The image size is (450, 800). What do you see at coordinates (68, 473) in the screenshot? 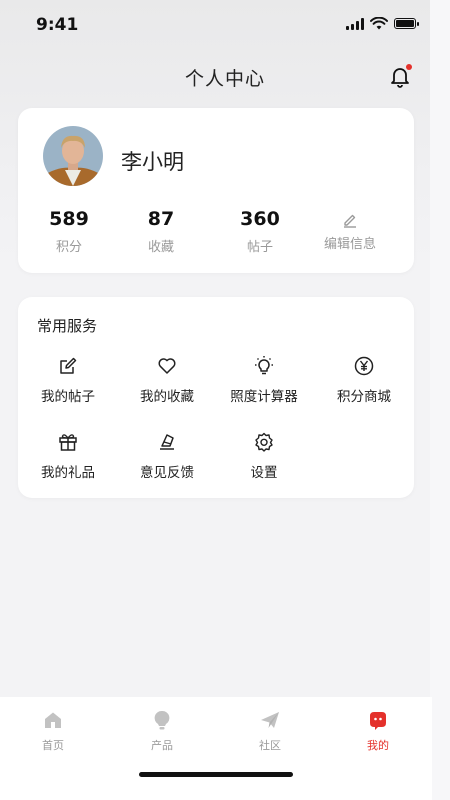
I see `service-label: 我的礼品` at bounding box center [68, 473].